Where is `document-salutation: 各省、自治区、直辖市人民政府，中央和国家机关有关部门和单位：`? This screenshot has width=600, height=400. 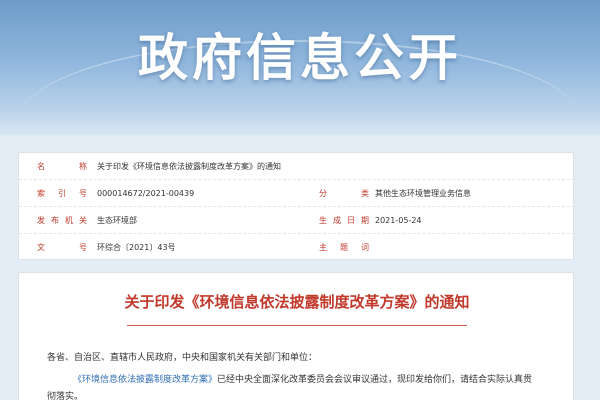
document-salutation: 各省、自治区、直辖市人民政府，中央和国家机关有关部门和单位： is located at coordinates (182, 358).